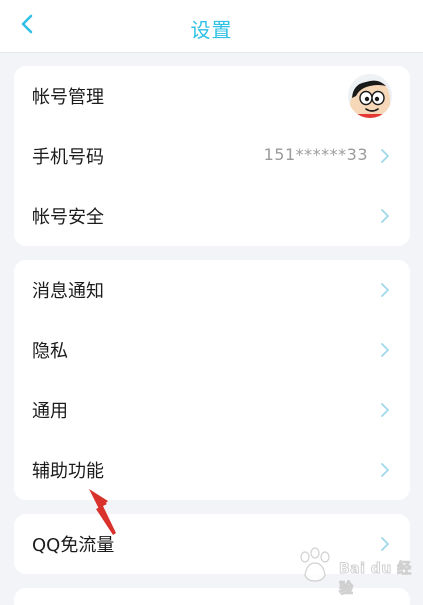 The width and height of the screenshot is (423, 605). I want to click on avatar, so click(370, 96).